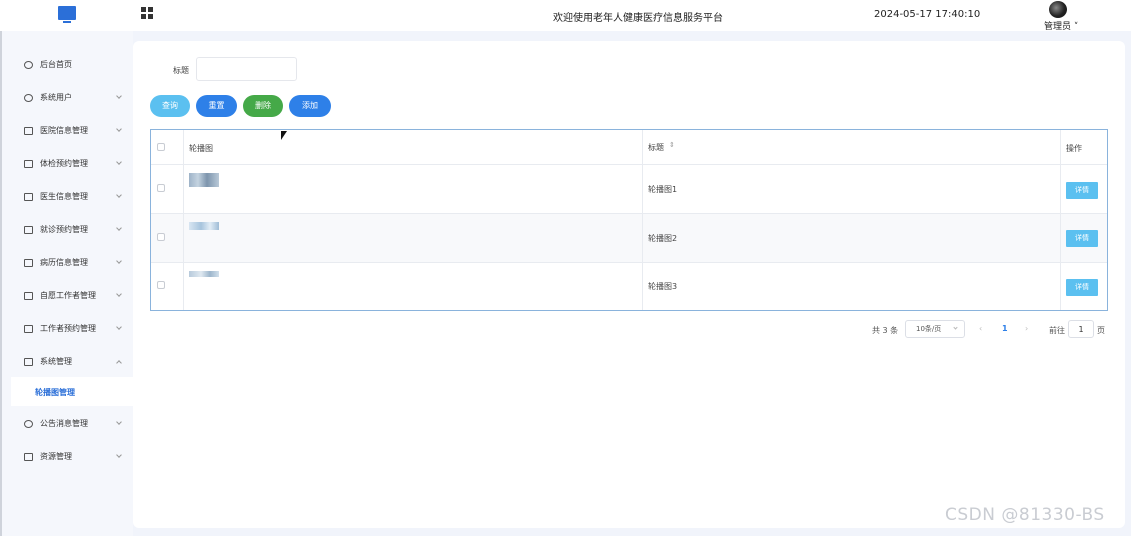 This screenshot has height=536, width=1131. Describe the element at coordinates (284, 135) in the screenshot. I see `mouse-cursor` at that location.